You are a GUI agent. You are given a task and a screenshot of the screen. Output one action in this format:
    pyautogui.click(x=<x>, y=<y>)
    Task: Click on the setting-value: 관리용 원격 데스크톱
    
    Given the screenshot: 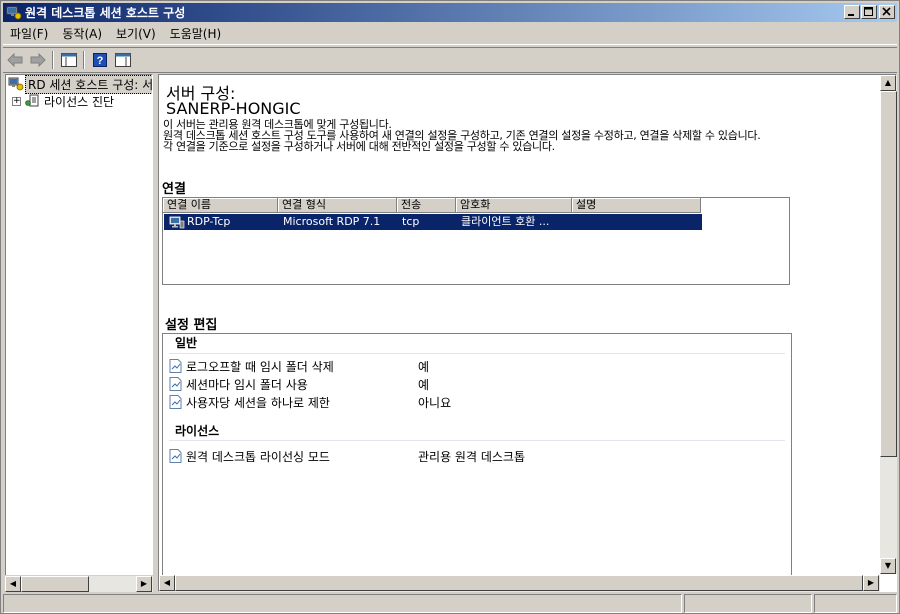 What is the action you would take?
    pyautogui.click(x=471, y=456)
    